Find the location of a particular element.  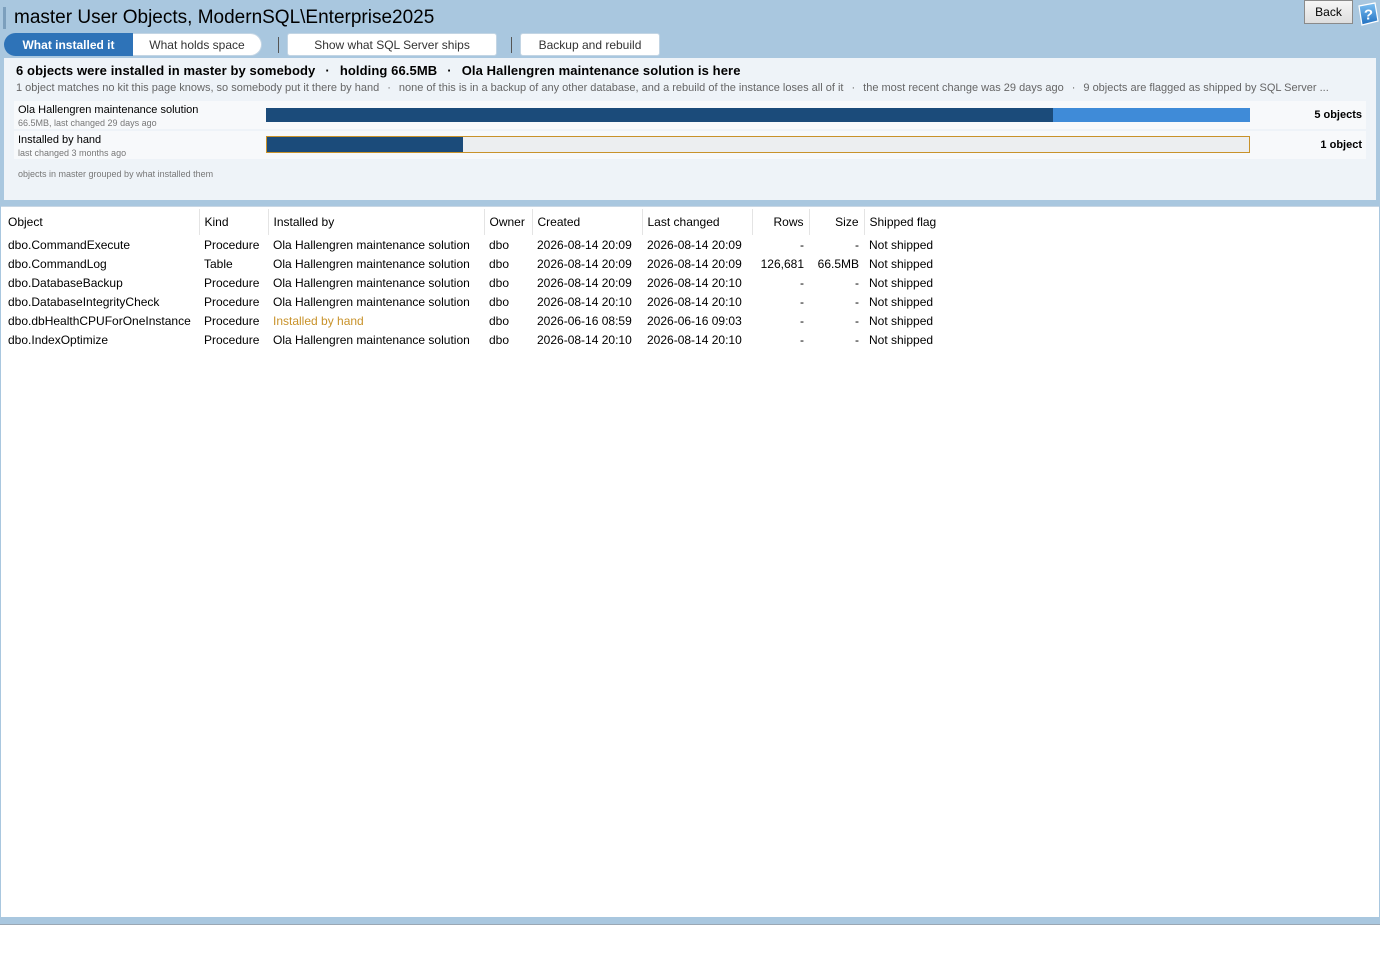

show-what-sql-server-ships-button: Show what SQL Server ships is located at coordinates (392, 44).